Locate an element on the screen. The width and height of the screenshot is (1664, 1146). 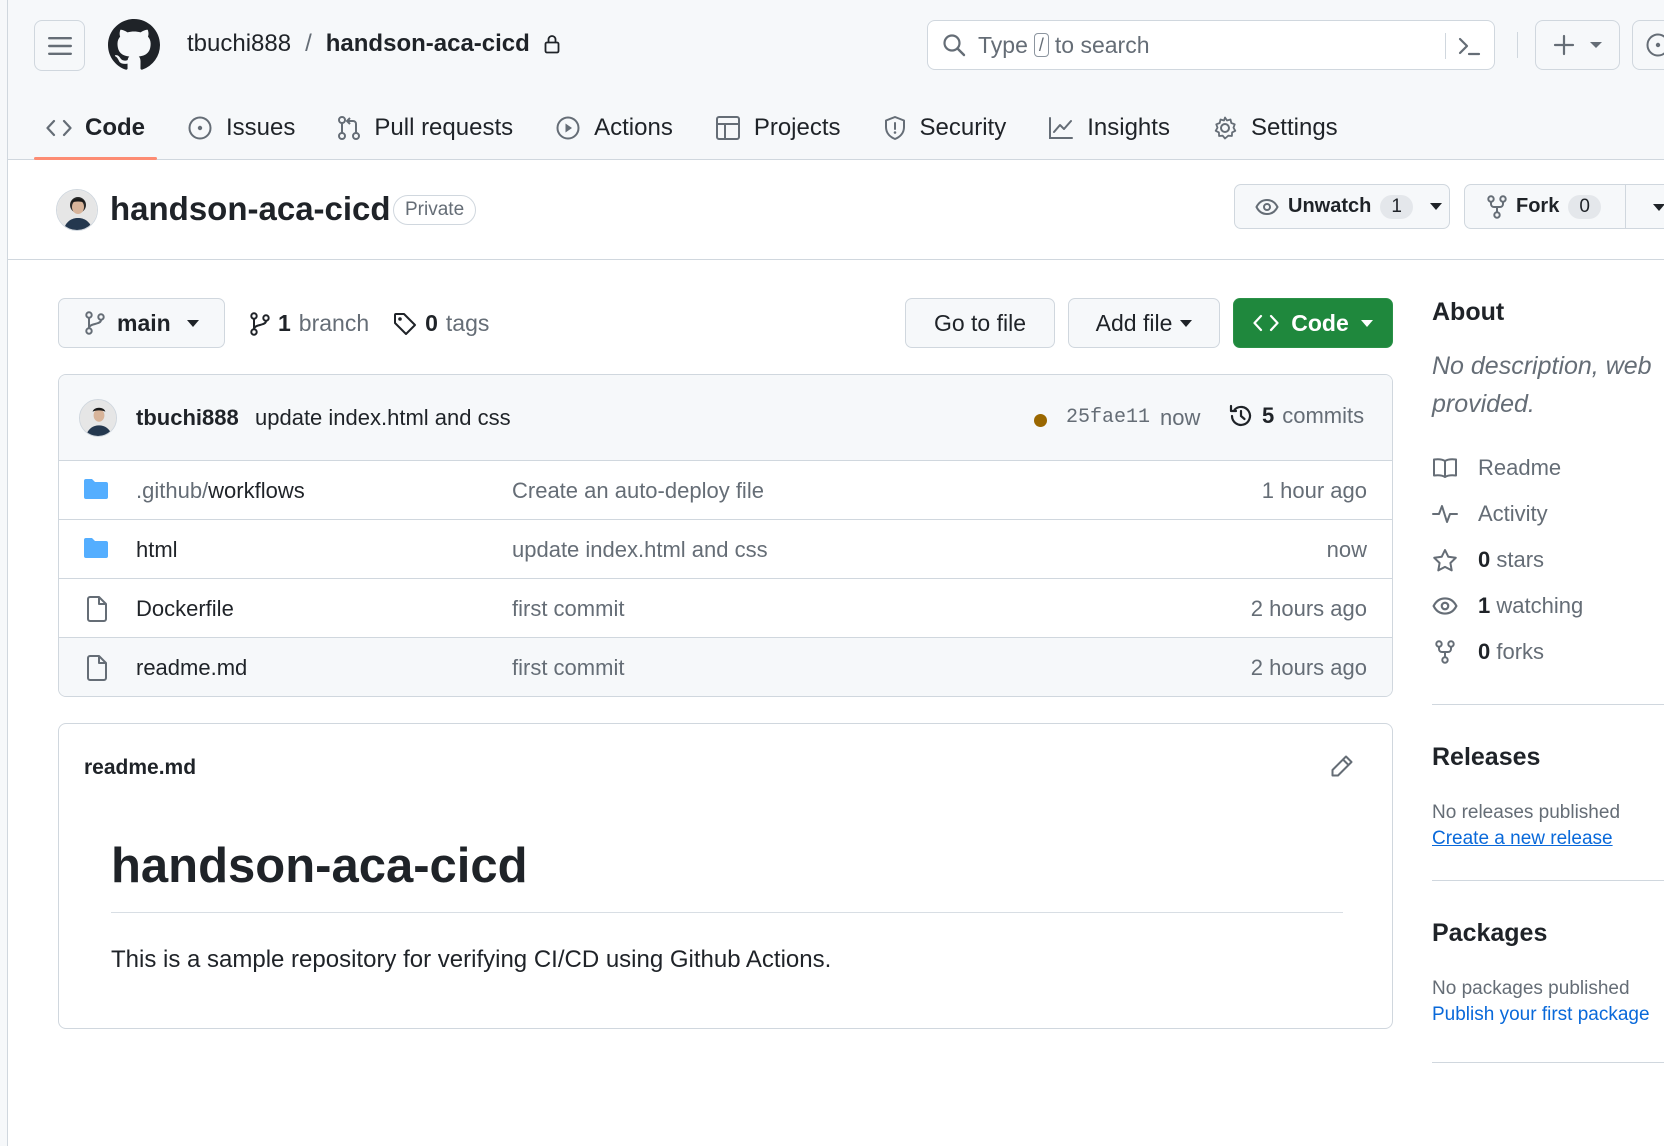
commits-link: 5 commits is located at coordinates (1296, 416).